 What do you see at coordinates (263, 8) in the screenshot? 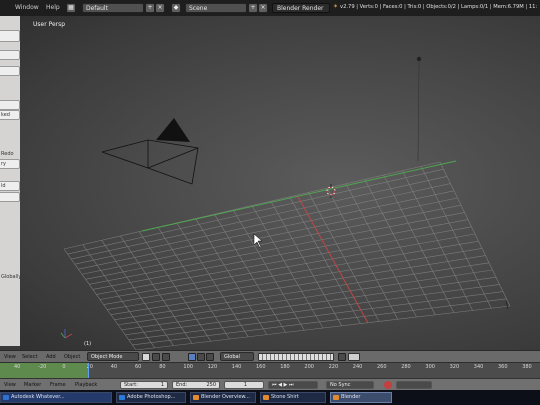
I see `scene-delete-icon: ×` at bounding box center [263, 8].